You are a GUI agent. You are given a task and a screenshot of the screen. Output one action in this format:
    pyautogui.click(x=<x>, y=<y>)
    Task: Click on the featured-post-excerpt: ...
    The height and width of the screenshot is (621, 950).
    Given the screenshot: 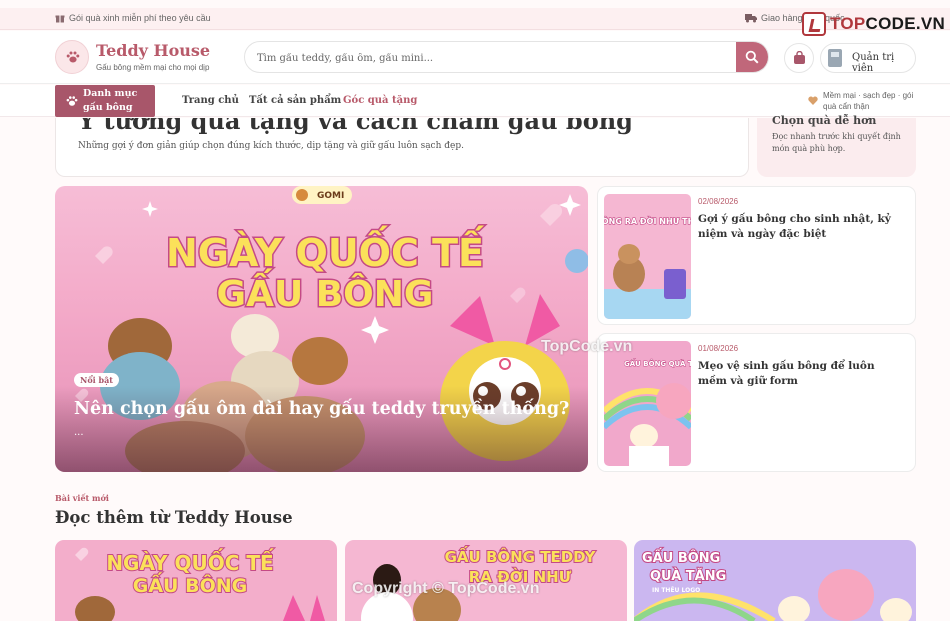 What is the action you would take?
    pyautogui.click(x=79, y=432)
    